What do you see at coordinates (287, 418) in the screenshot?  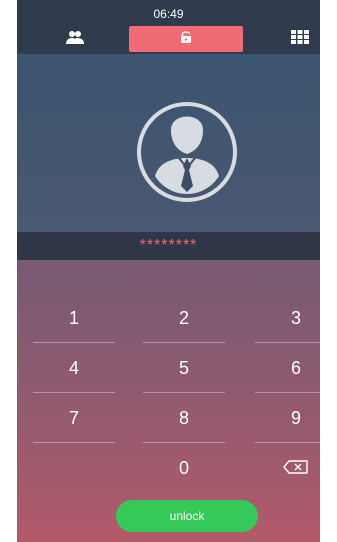 I see `key-9: 9` at bounding box center [287, 418].